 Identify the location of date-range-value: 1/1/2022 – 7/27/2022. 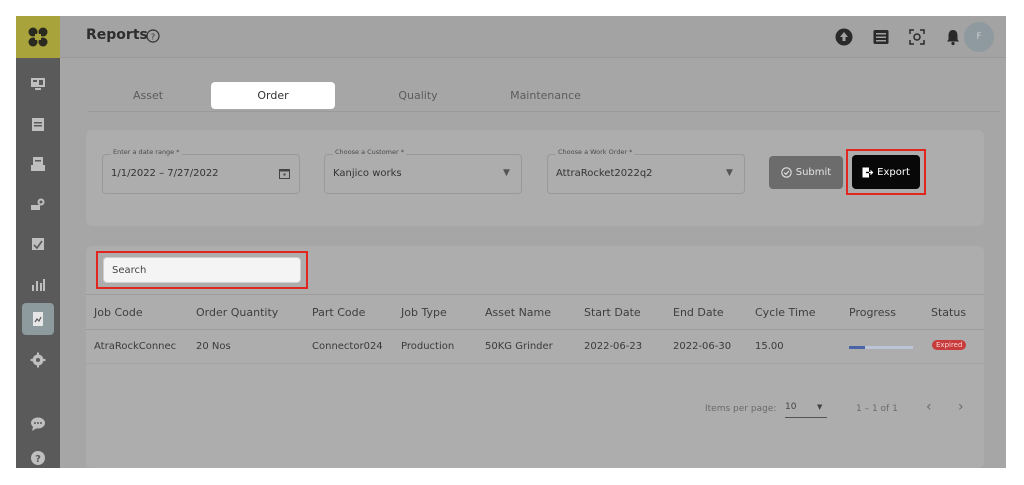
(165, 173).